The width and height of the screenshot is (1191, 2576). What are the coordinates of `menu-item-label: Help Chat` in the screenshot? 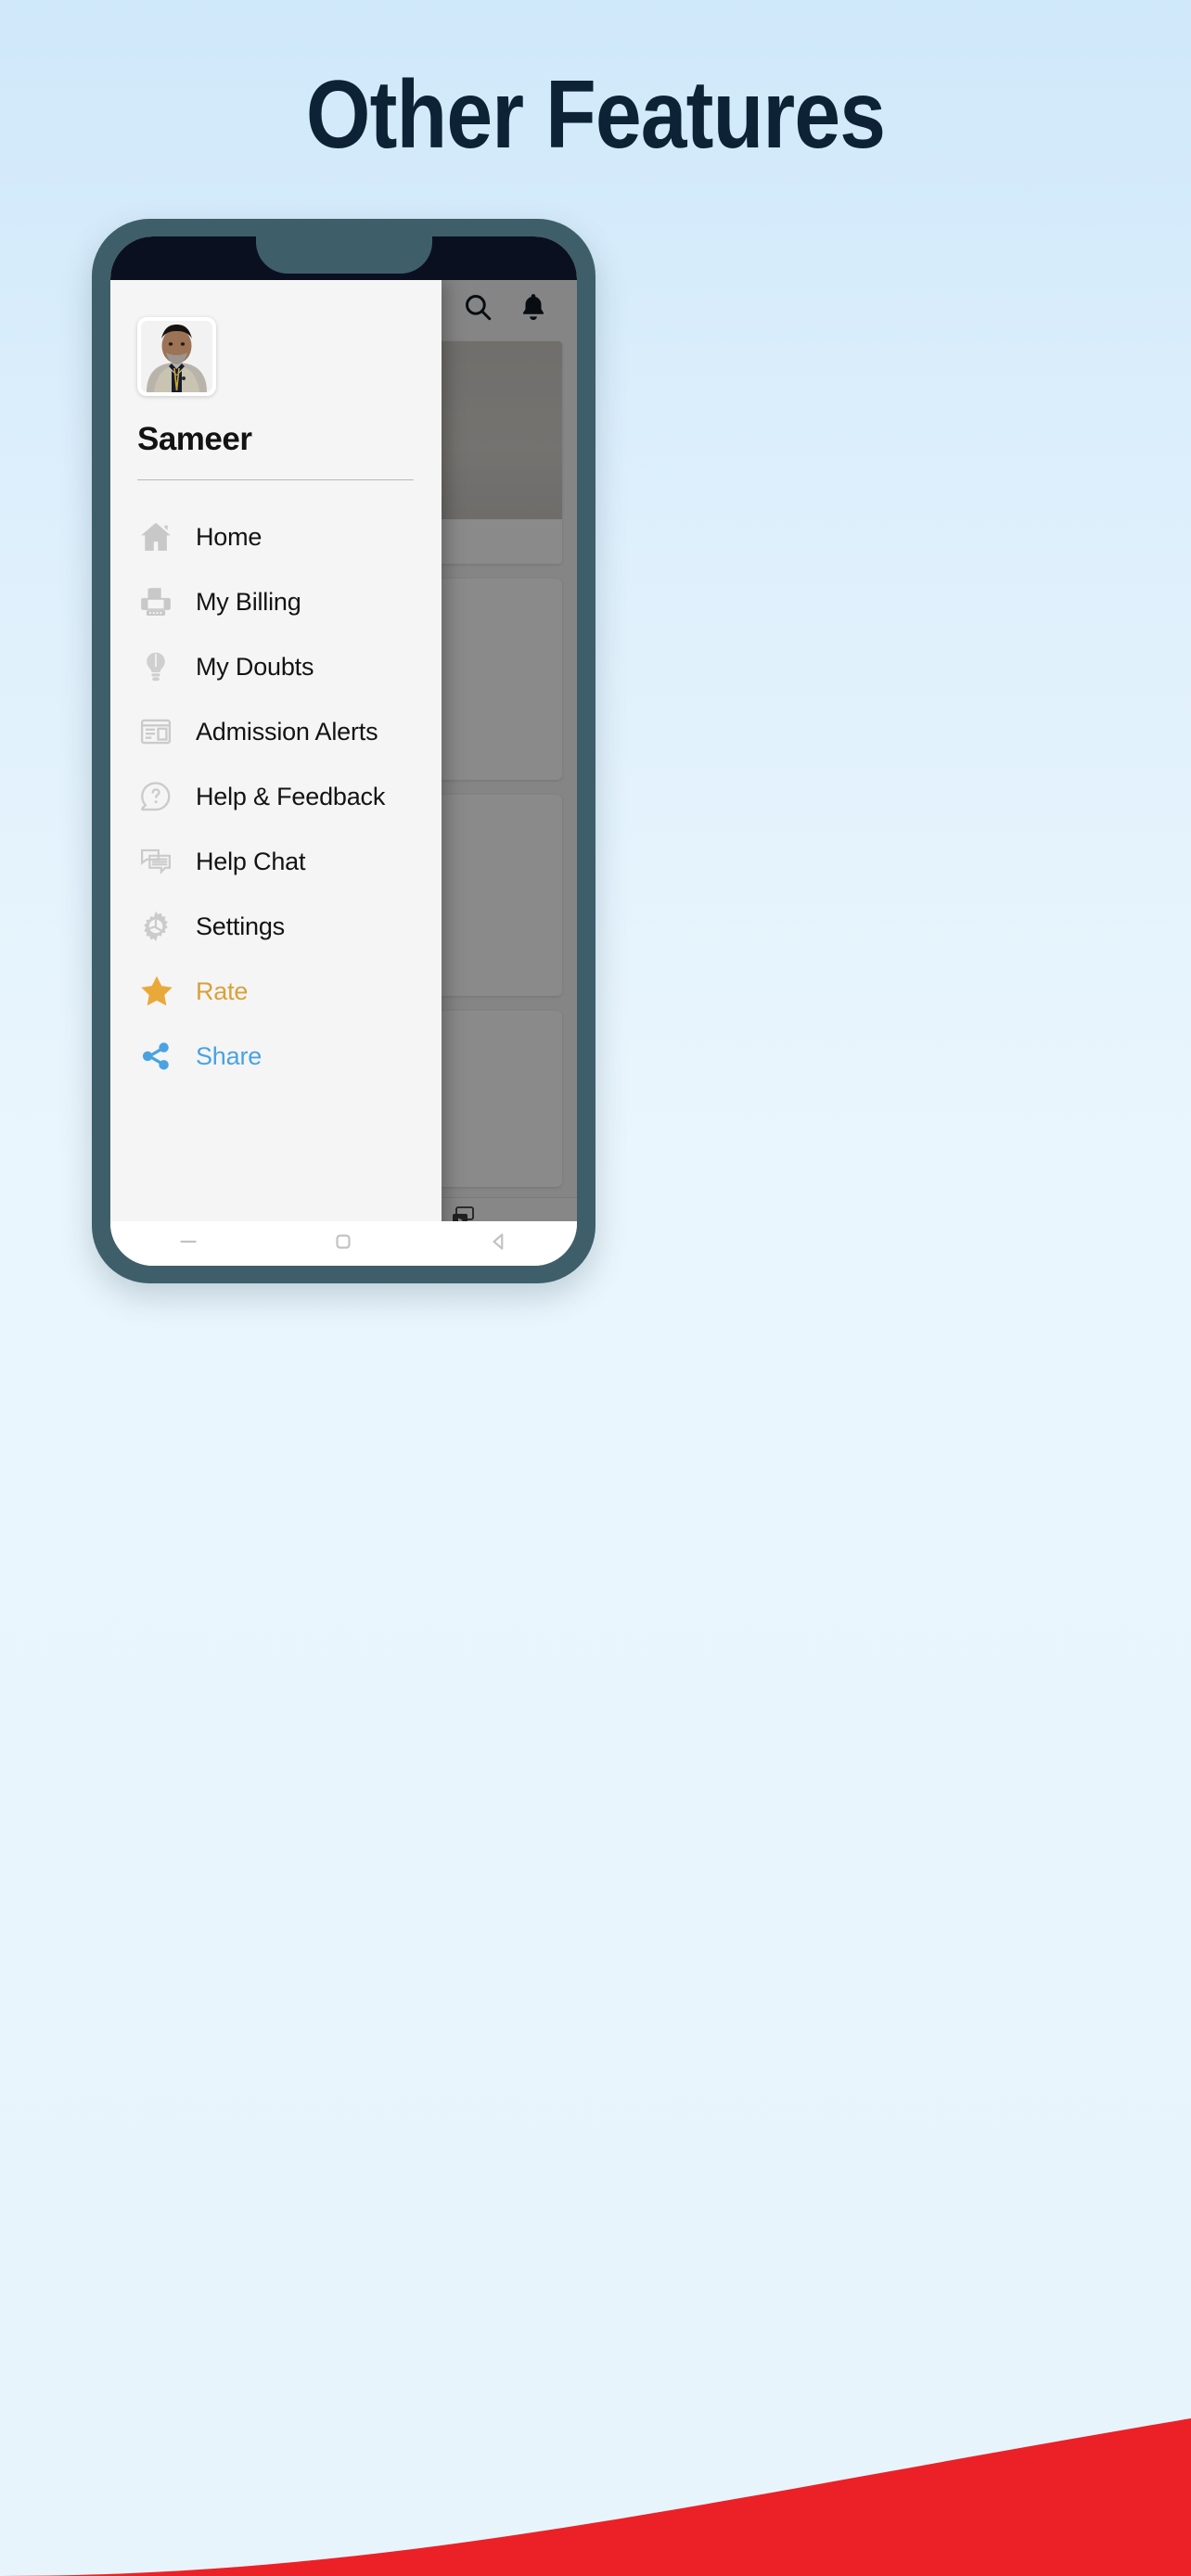 It's located at (251, 861).